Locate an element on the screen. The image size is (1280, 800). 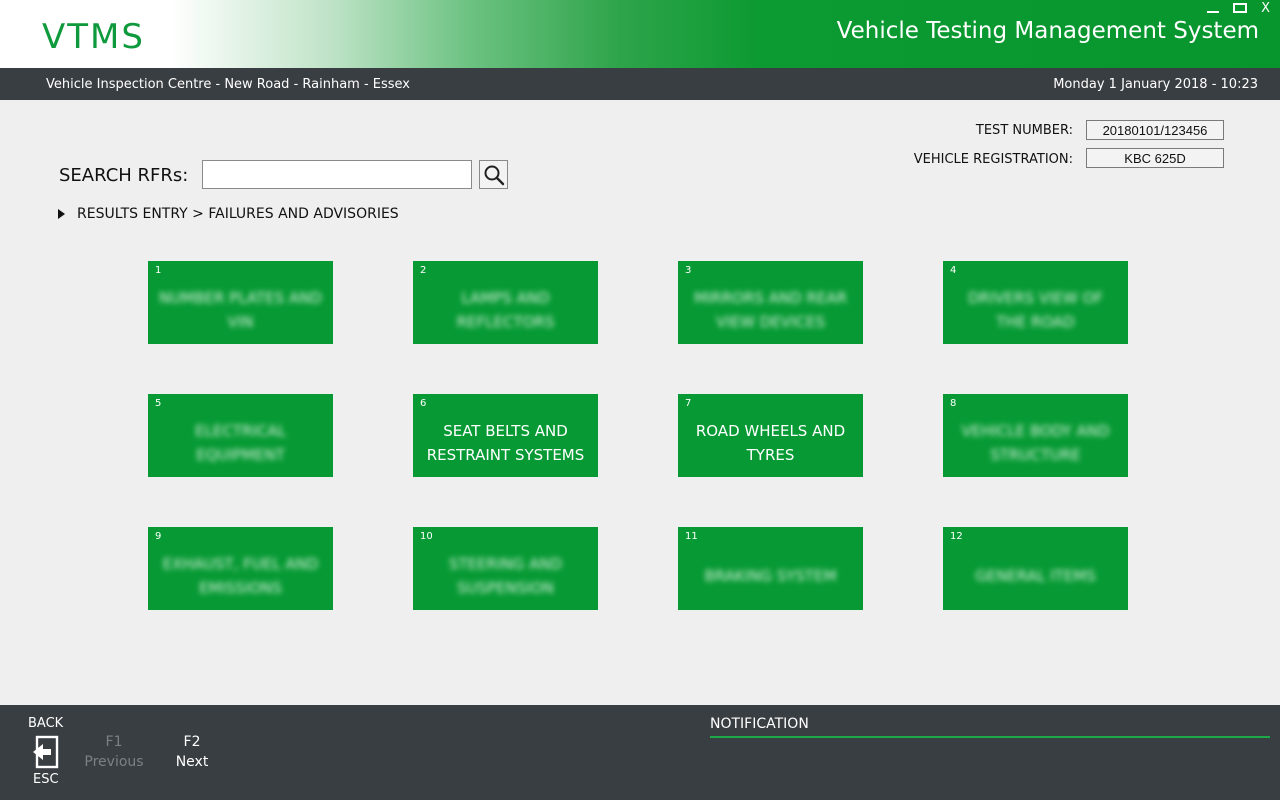
breadcrumb-text: RESULTS ENTRY > FAILURES AND ADVISORIES is located at coordinates (238, 214).